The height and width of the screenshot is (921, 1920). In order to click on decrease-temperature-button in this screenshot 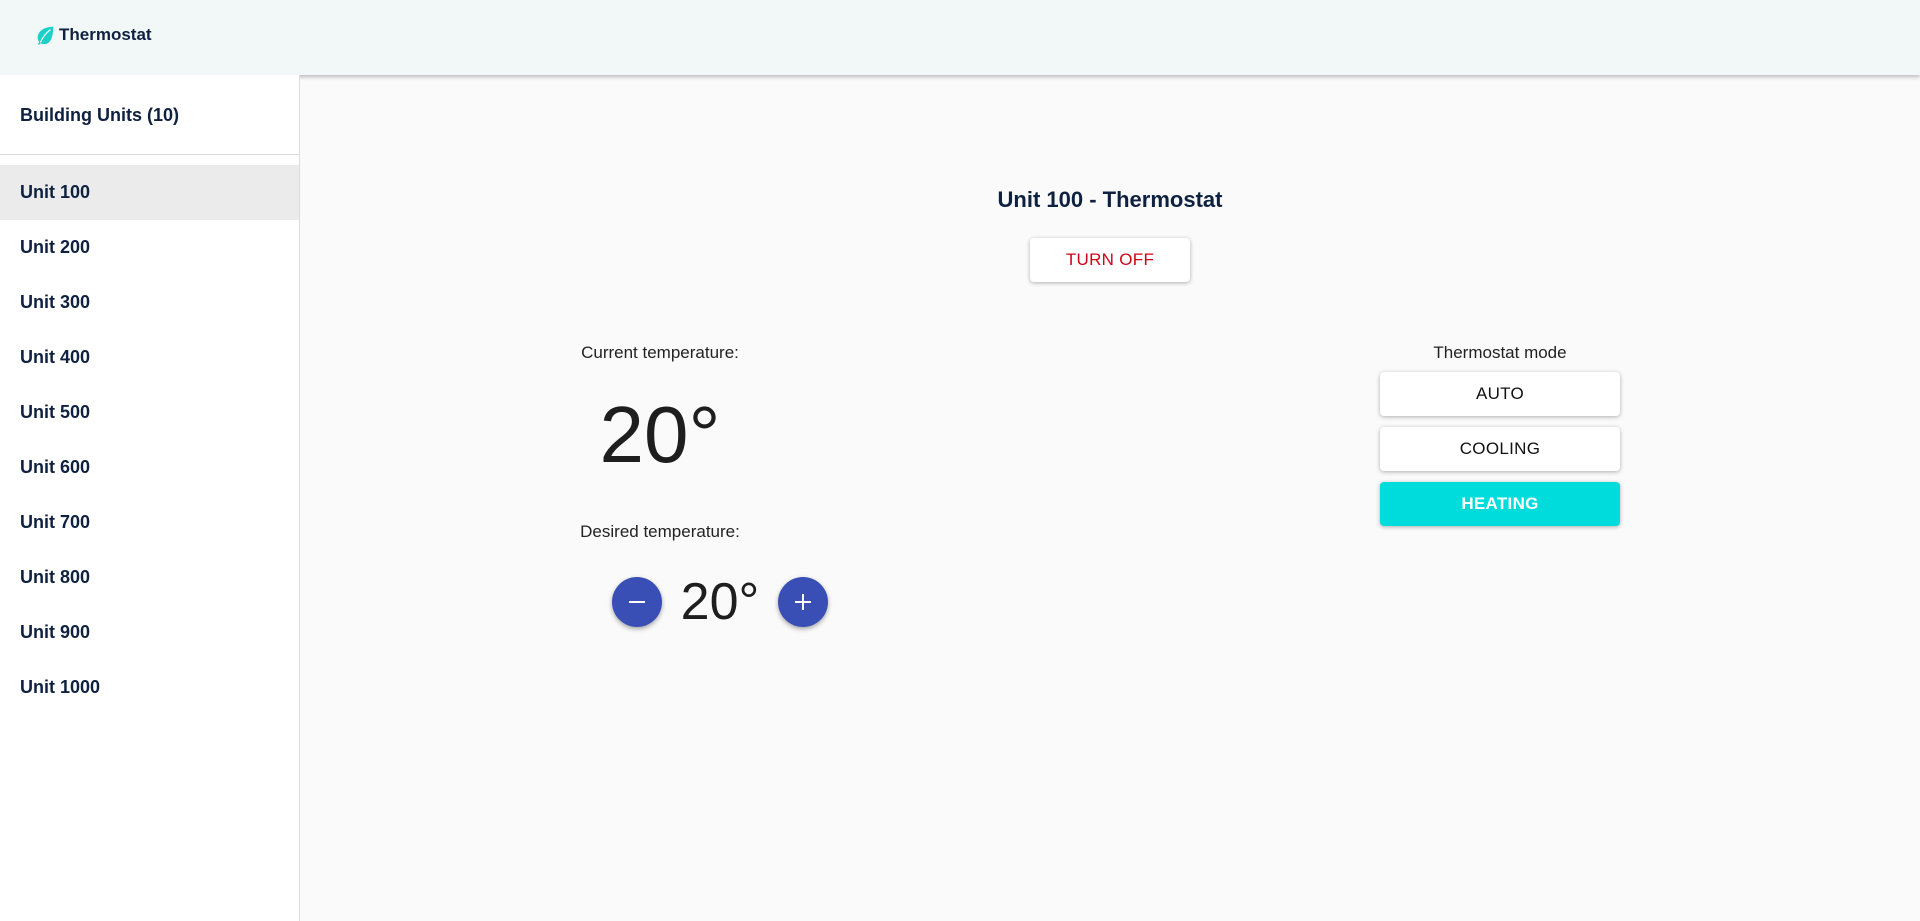, I will do `click(637, 602)`.